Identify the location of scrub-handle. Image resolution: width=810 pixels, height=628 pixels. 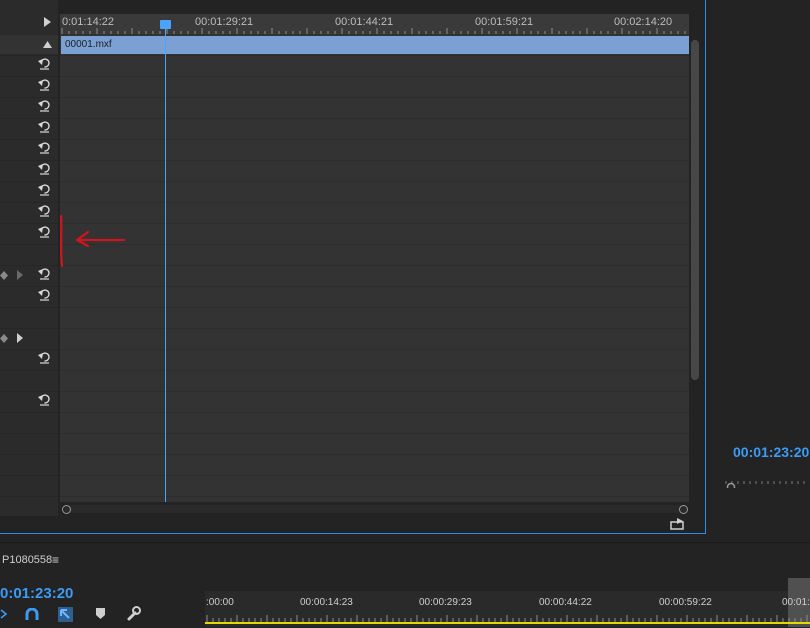
(731, 485).